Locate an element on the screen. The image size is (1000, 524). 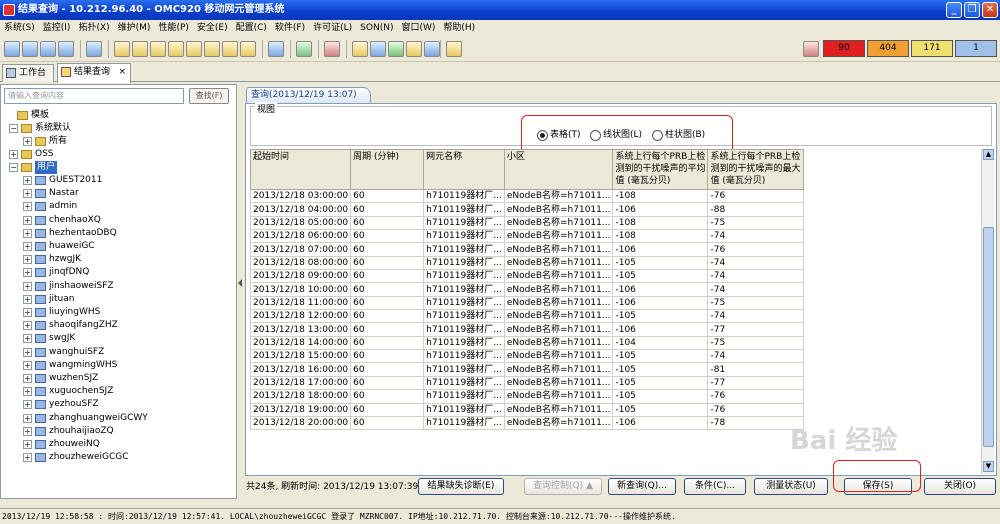
performance-icon is located at coordinates (276, 49).